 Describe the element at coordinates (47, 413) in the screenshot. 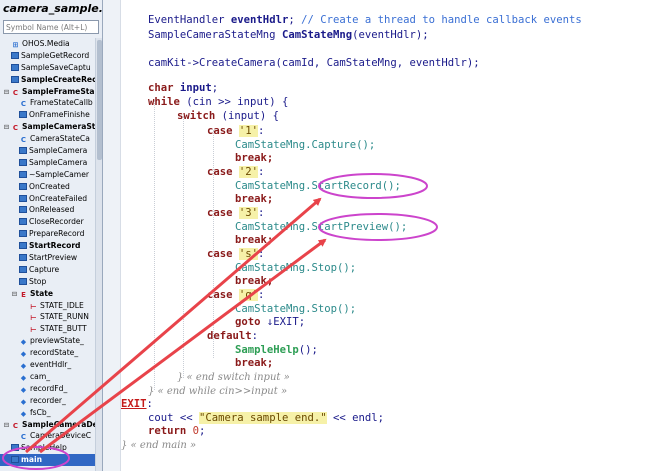

I see `tree-item-fscb: ◆ fsCb_` at that location.